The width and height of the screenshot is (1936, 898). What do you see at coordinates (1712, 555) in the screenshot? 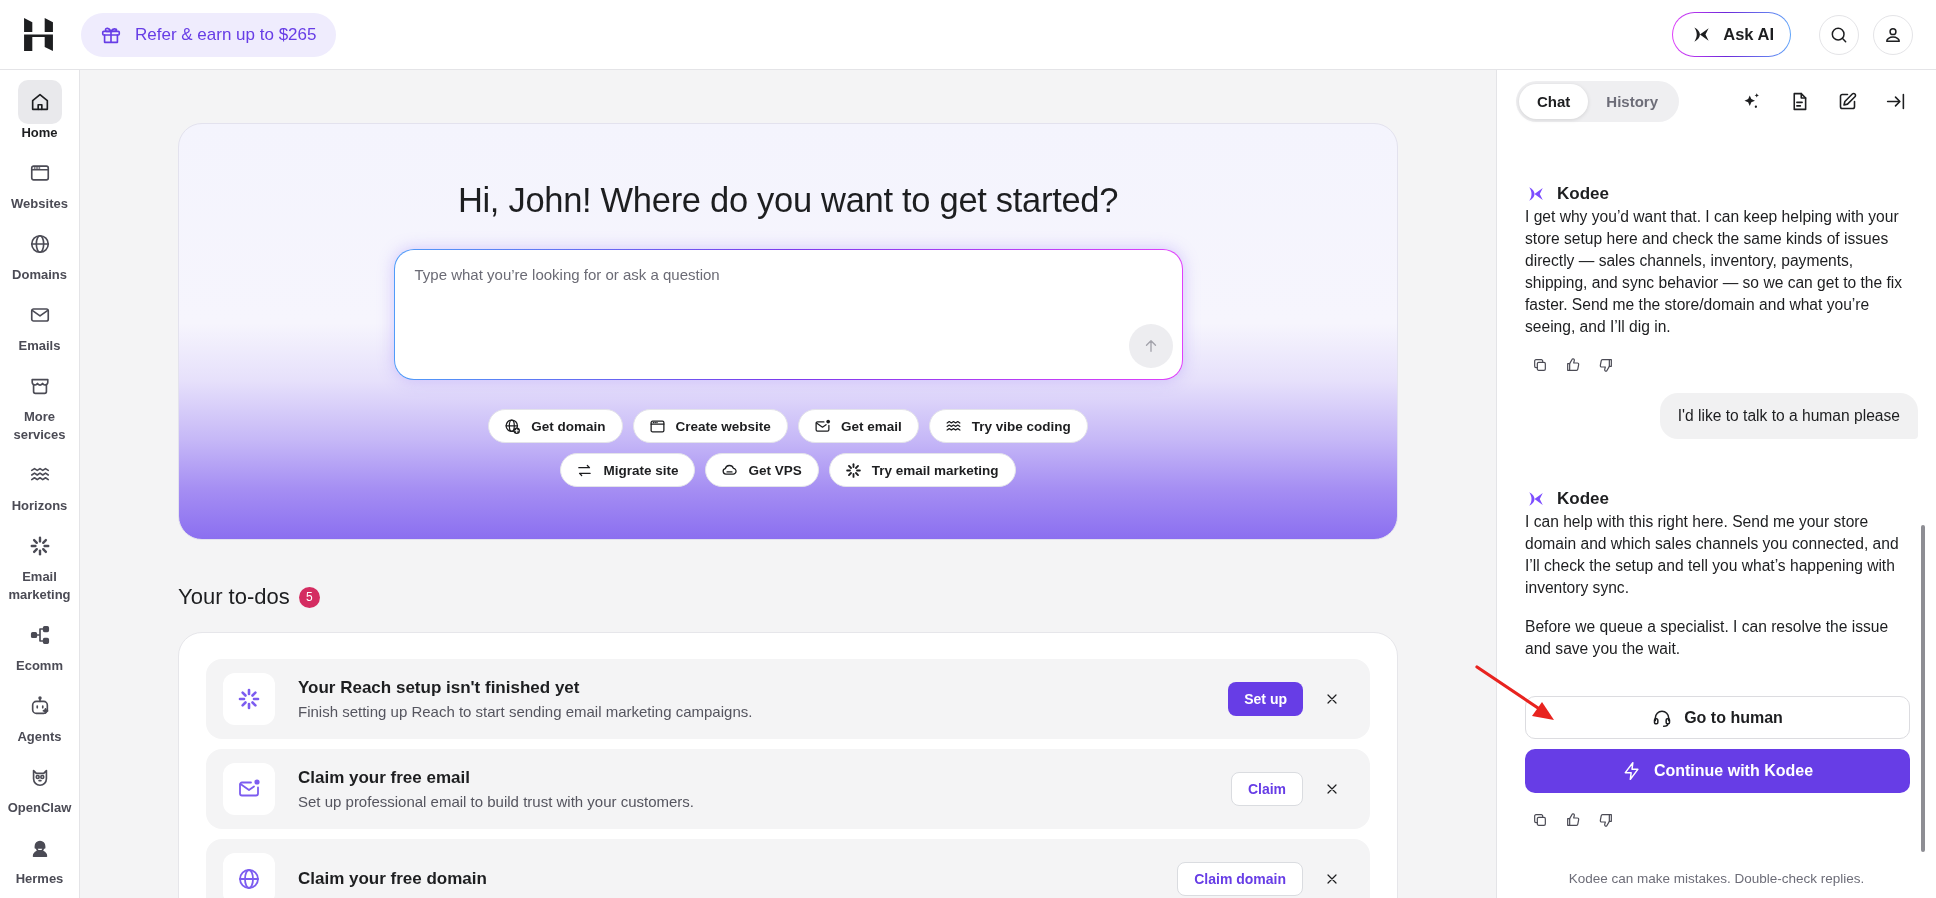
I see `message-text: I can help with this right here. Send me your store domain and which sales channels you connected, and I’ll check the setup and tell you what’s happening with inventory sync.` at bounding box center [1712, 555].